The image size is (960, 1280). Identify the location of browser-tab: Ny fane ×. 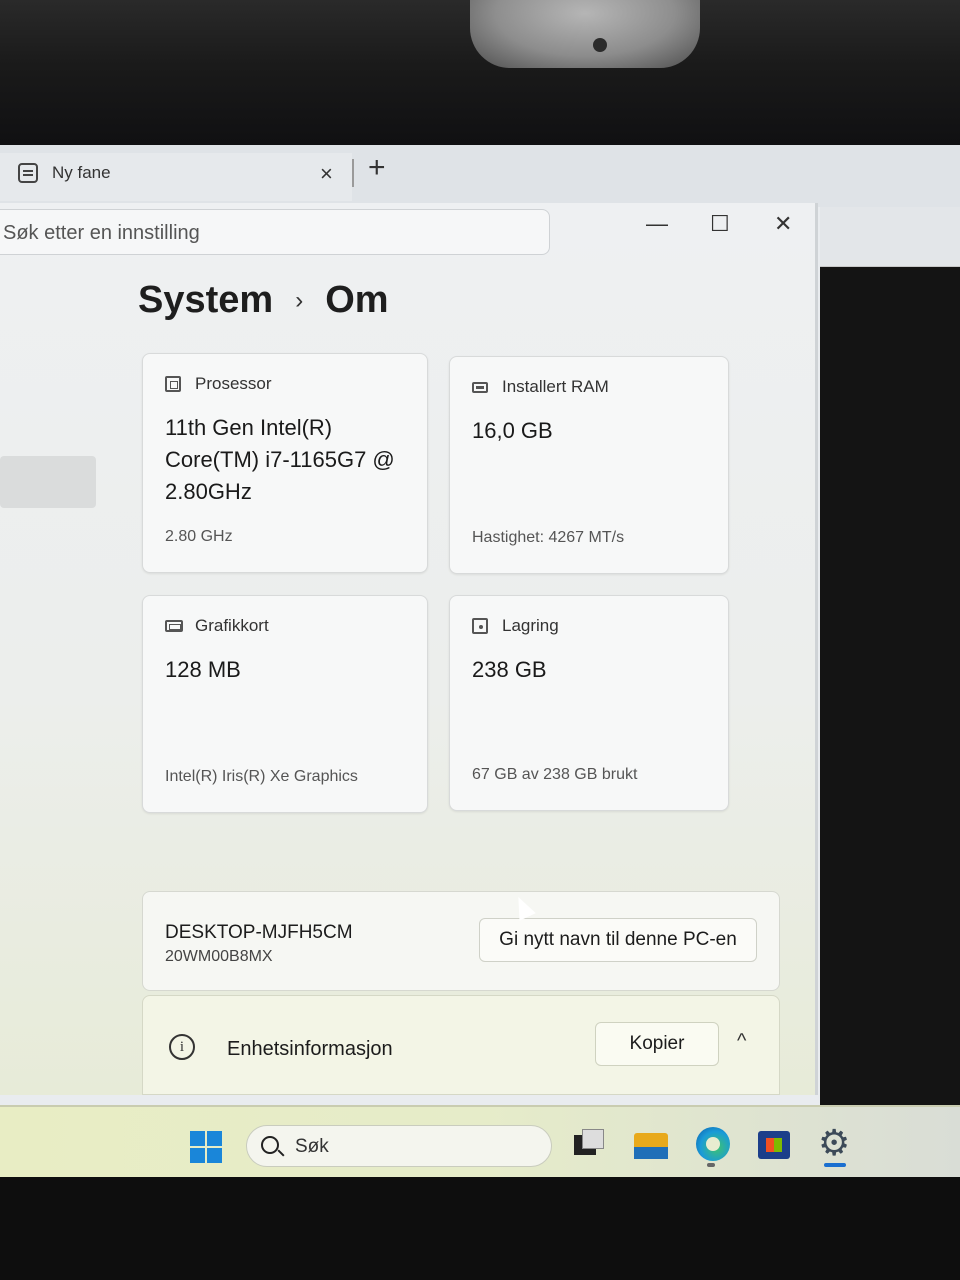
(176, 177).